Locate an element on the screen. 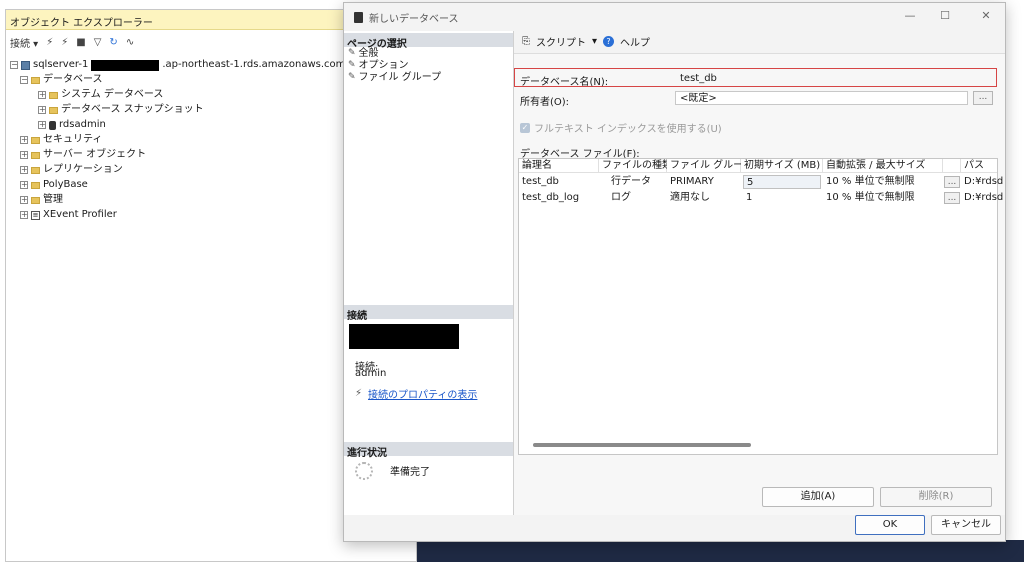 Image resolution: width=1024 pixels, height=569 pixels. tree-node-rdsadmin: + rdsadmin is located at coordinates (72, 125).